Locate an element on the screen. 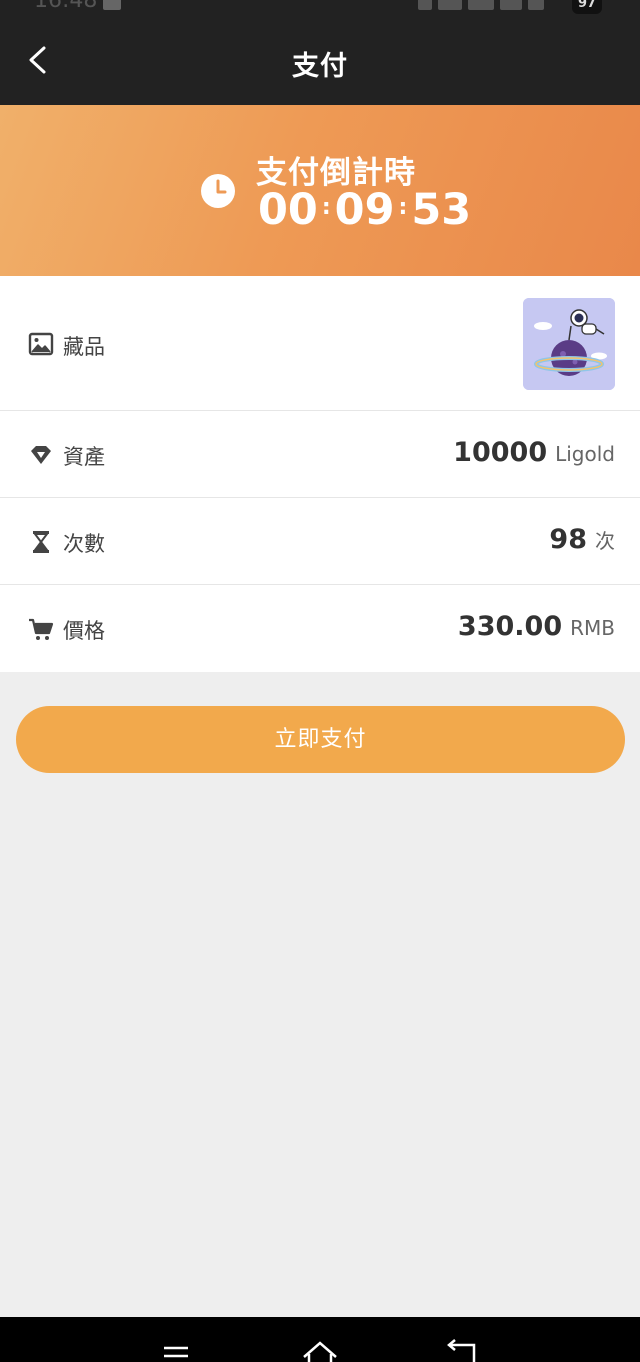 The width and height of the screenshot is (640, 1362). price-value: 330.00 RMB is located at coordinates (536, 626).